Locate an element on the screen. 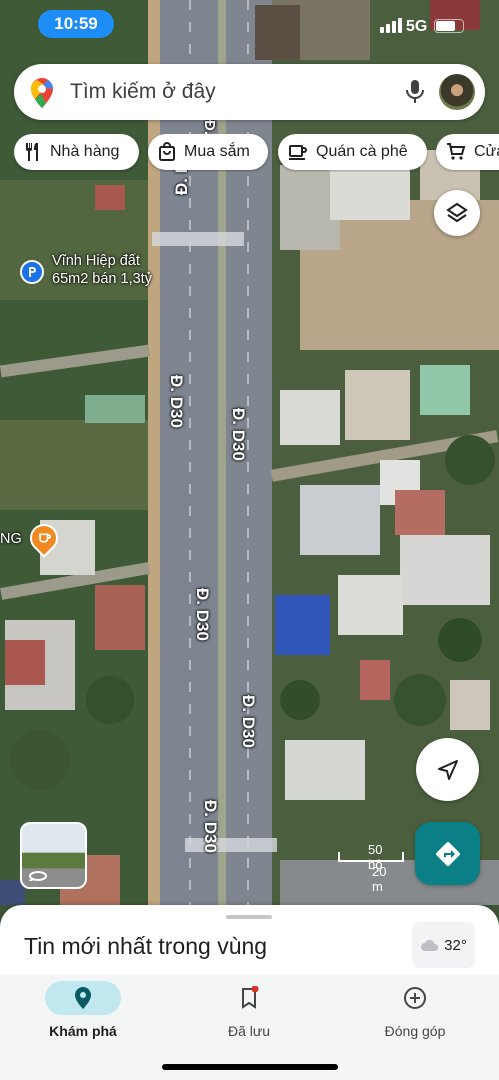  poi-subtitle: 65m2 bán 1,3tỷ is located at coordinates (102, 279).